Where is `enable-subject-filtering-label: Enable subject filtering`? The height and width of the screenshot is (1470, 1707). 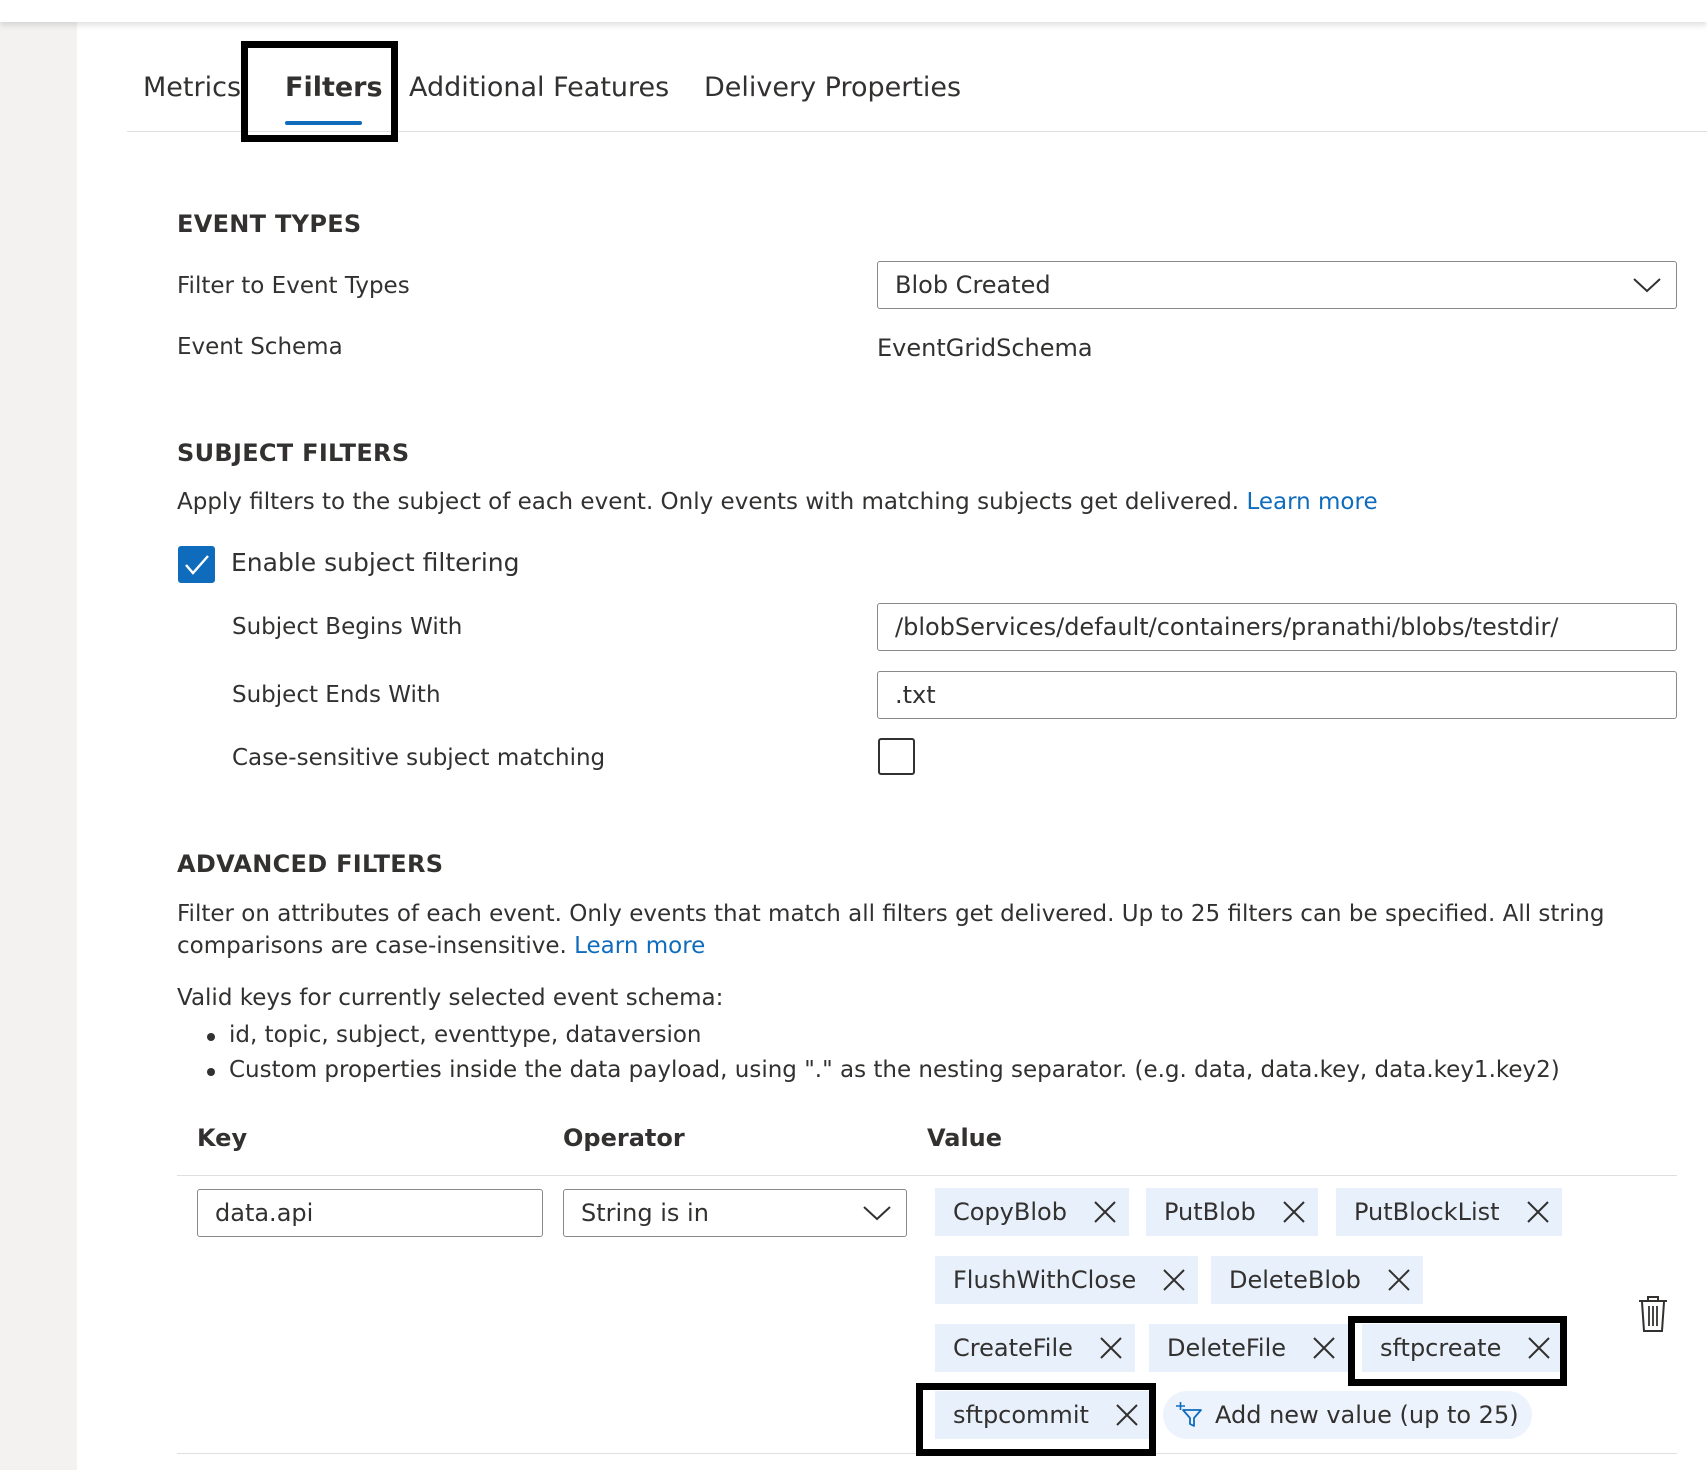
enable-subject-filtering-label: Enable subject filtering is located at coordinates (375, 562).